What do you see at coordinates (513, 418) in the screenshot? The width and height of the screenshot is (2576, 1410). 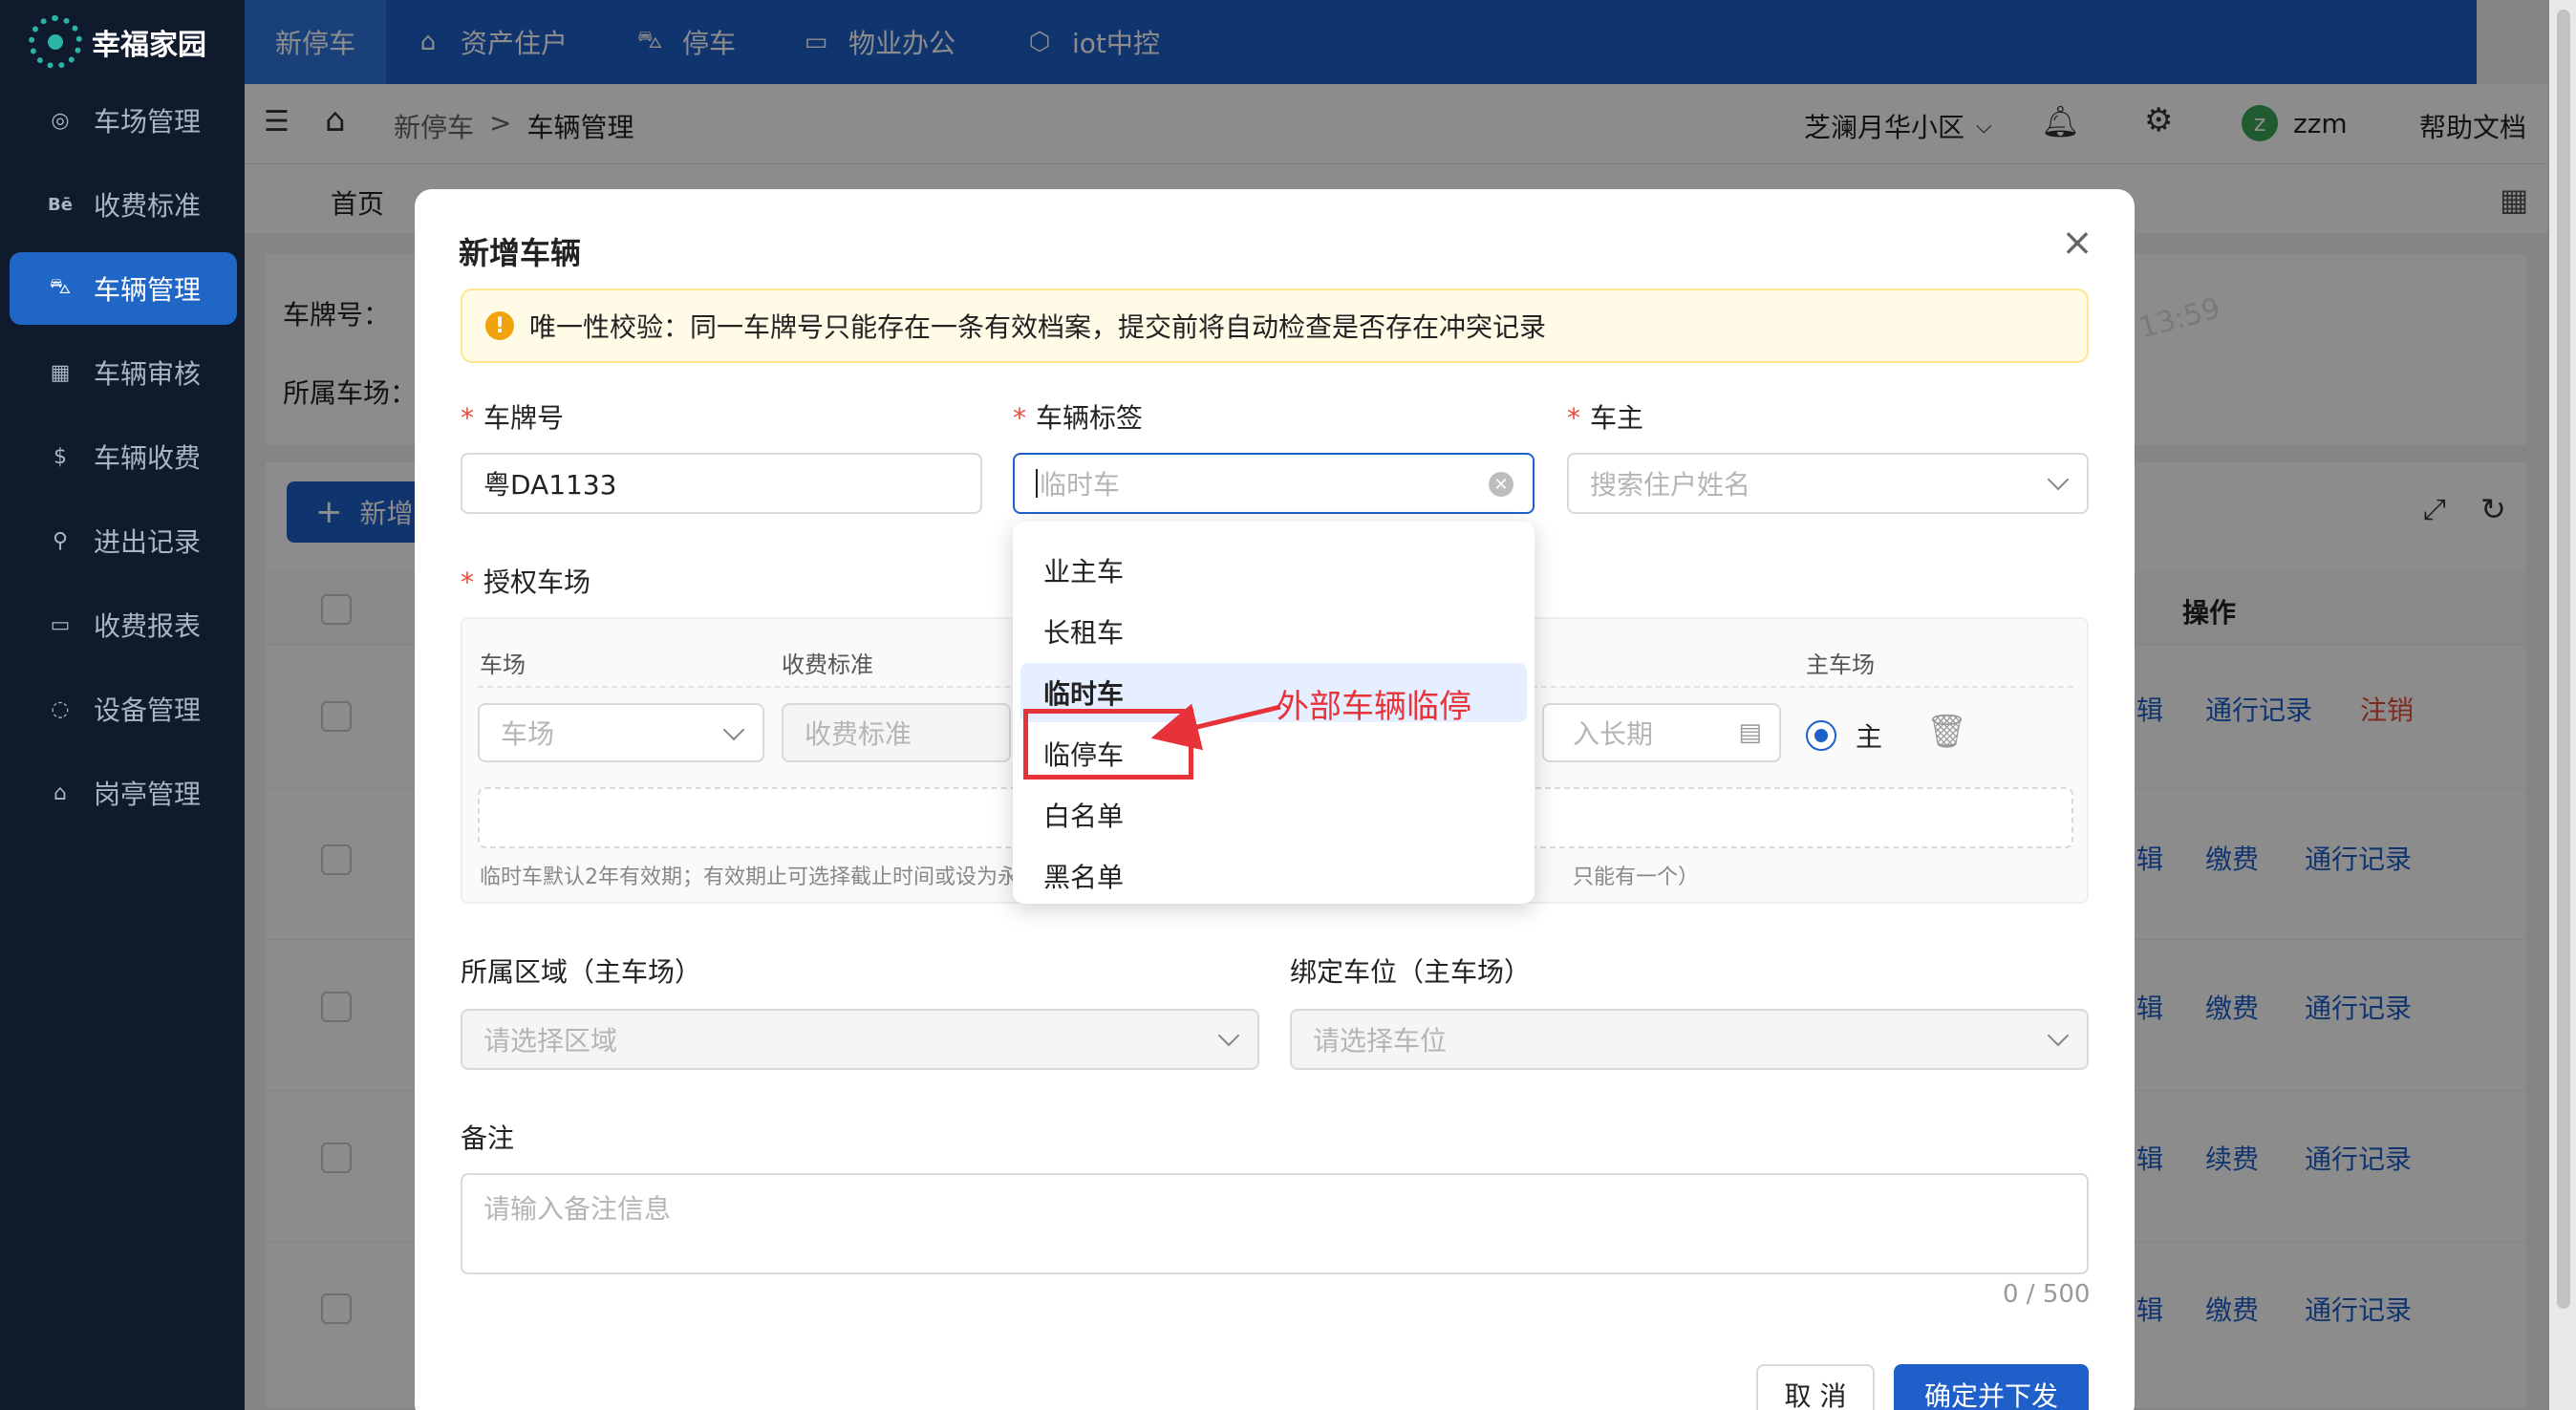 I see `plate-label: * 车牌号` at bounding box center [513, 418].